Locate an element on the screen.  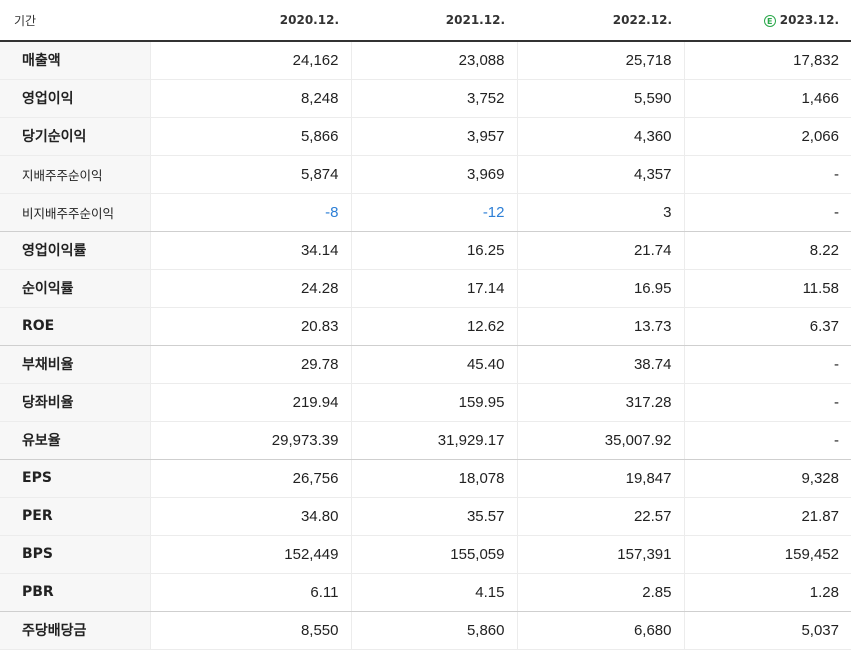
table-row: 부채비율 29.78 45.40 38.74- is located at coordinates (425, 364).